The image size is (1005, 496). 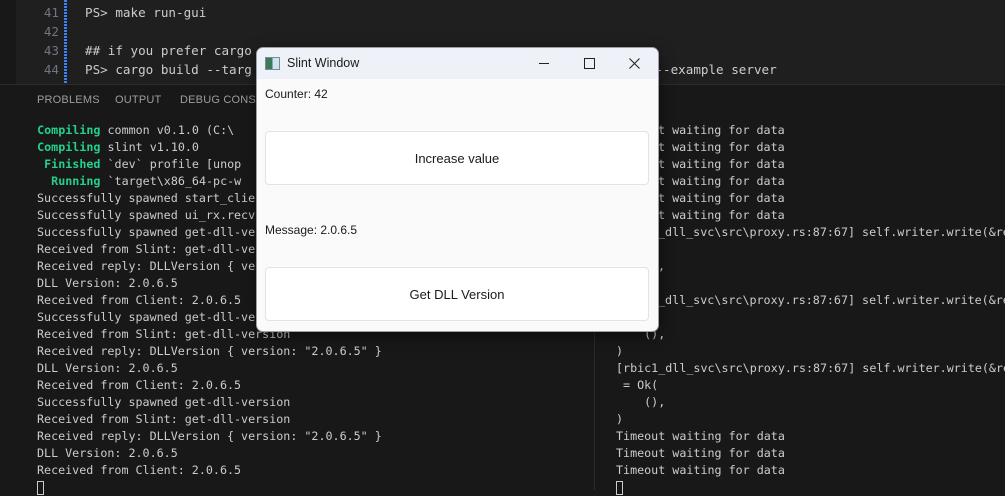 I want to click on terminal-line: Received reply: DLLVersion { versi, so click(x=156, y=266).